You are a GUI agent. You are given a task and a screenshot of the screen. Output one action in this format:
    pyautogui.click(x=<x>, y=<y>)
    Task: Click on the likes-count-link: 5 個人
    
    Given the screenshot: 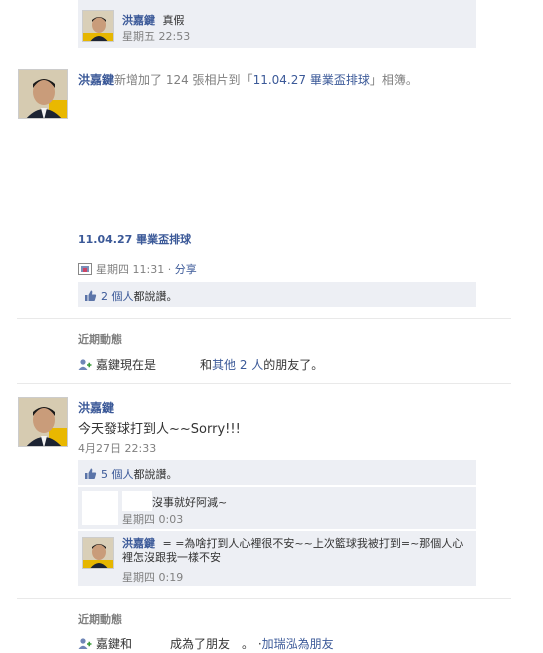 What is the action you would take?
    pyautogui.click(x=117, y=474)
    